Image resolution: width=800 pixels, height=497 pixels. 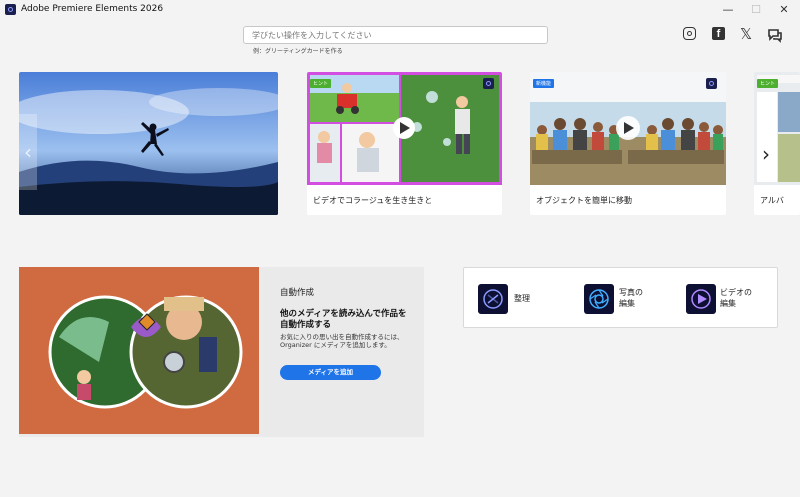 What do you see at coordinates (718, 33) in the screenshot?
I see `facebook-icon: f` at bounding box center [718, 33].